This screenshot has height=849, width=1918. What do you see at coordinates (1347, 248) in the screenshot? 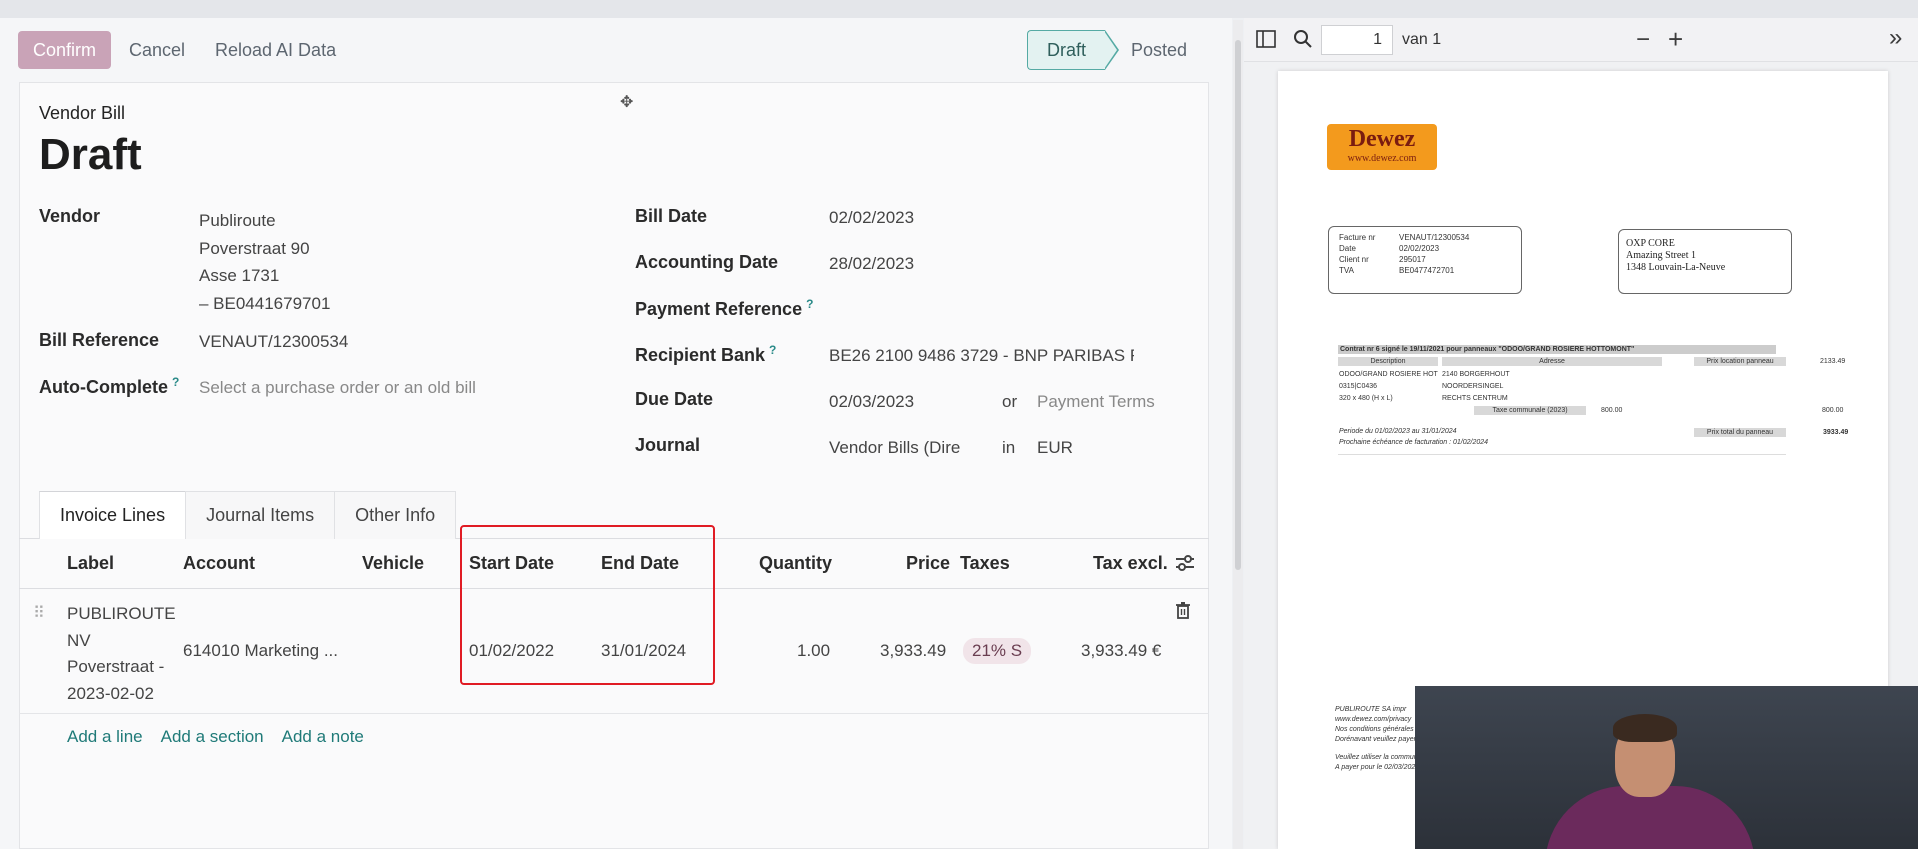
I see `info-key: Date` at bounding box center [1347, 248].